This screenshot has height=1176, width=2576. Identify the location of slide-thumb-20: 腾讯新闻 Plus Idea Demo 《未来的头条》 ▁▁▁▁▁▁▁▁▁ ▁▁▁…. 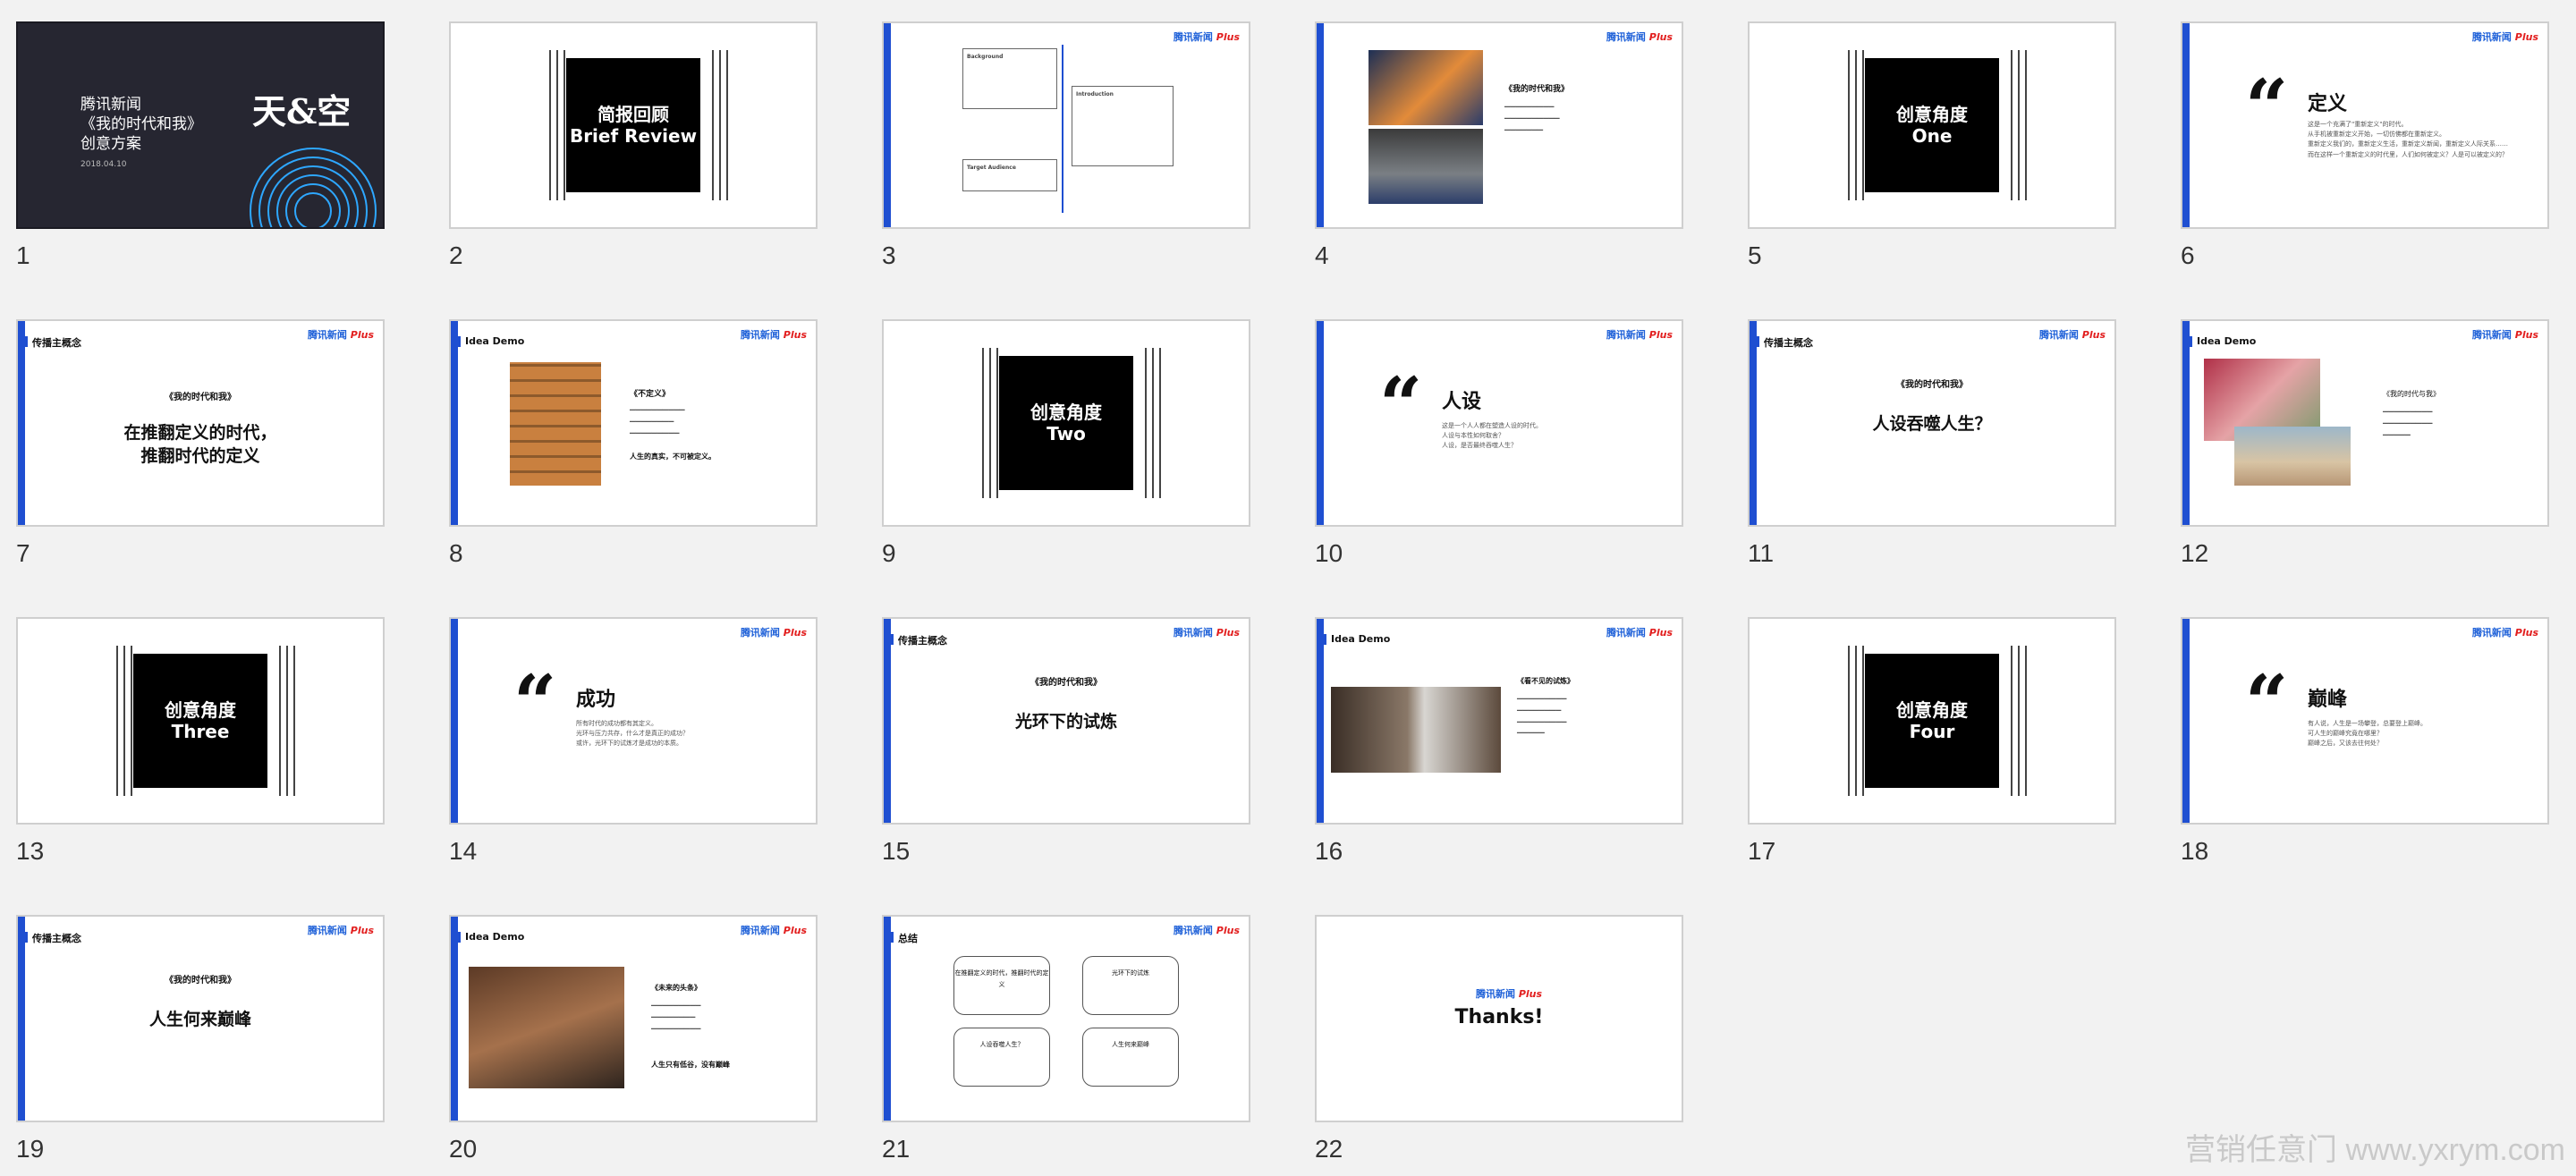
(633, 1019).